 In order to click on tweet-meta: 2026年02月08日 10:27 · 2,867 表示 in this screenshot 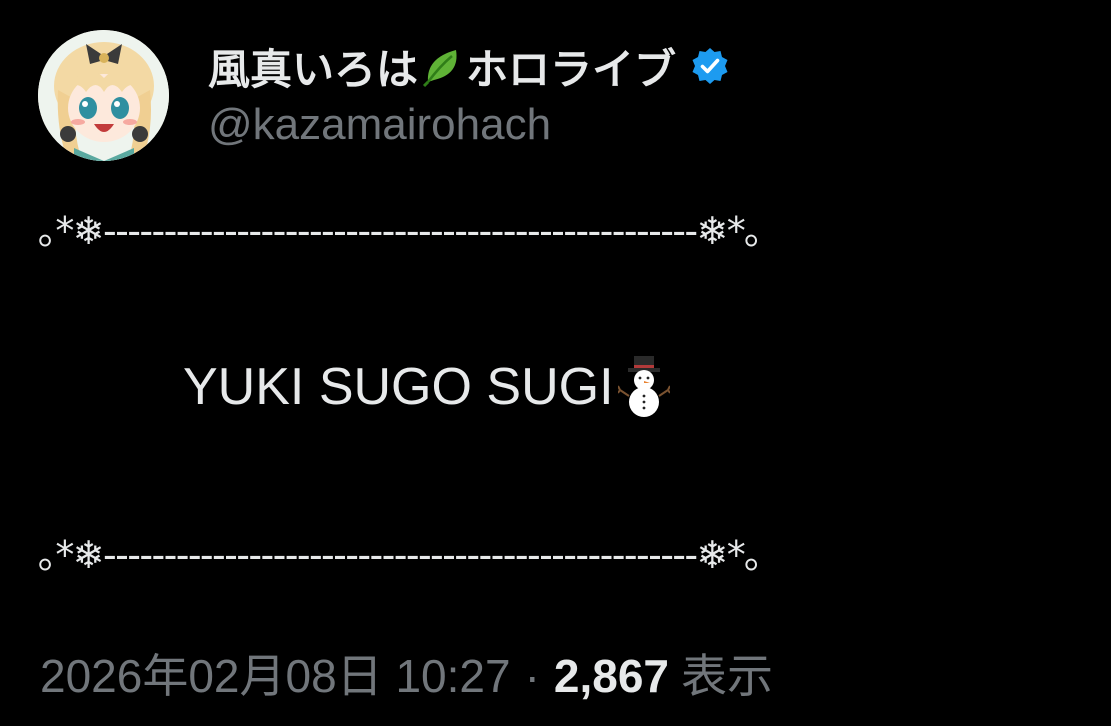, I will do `click(406, 673)`.